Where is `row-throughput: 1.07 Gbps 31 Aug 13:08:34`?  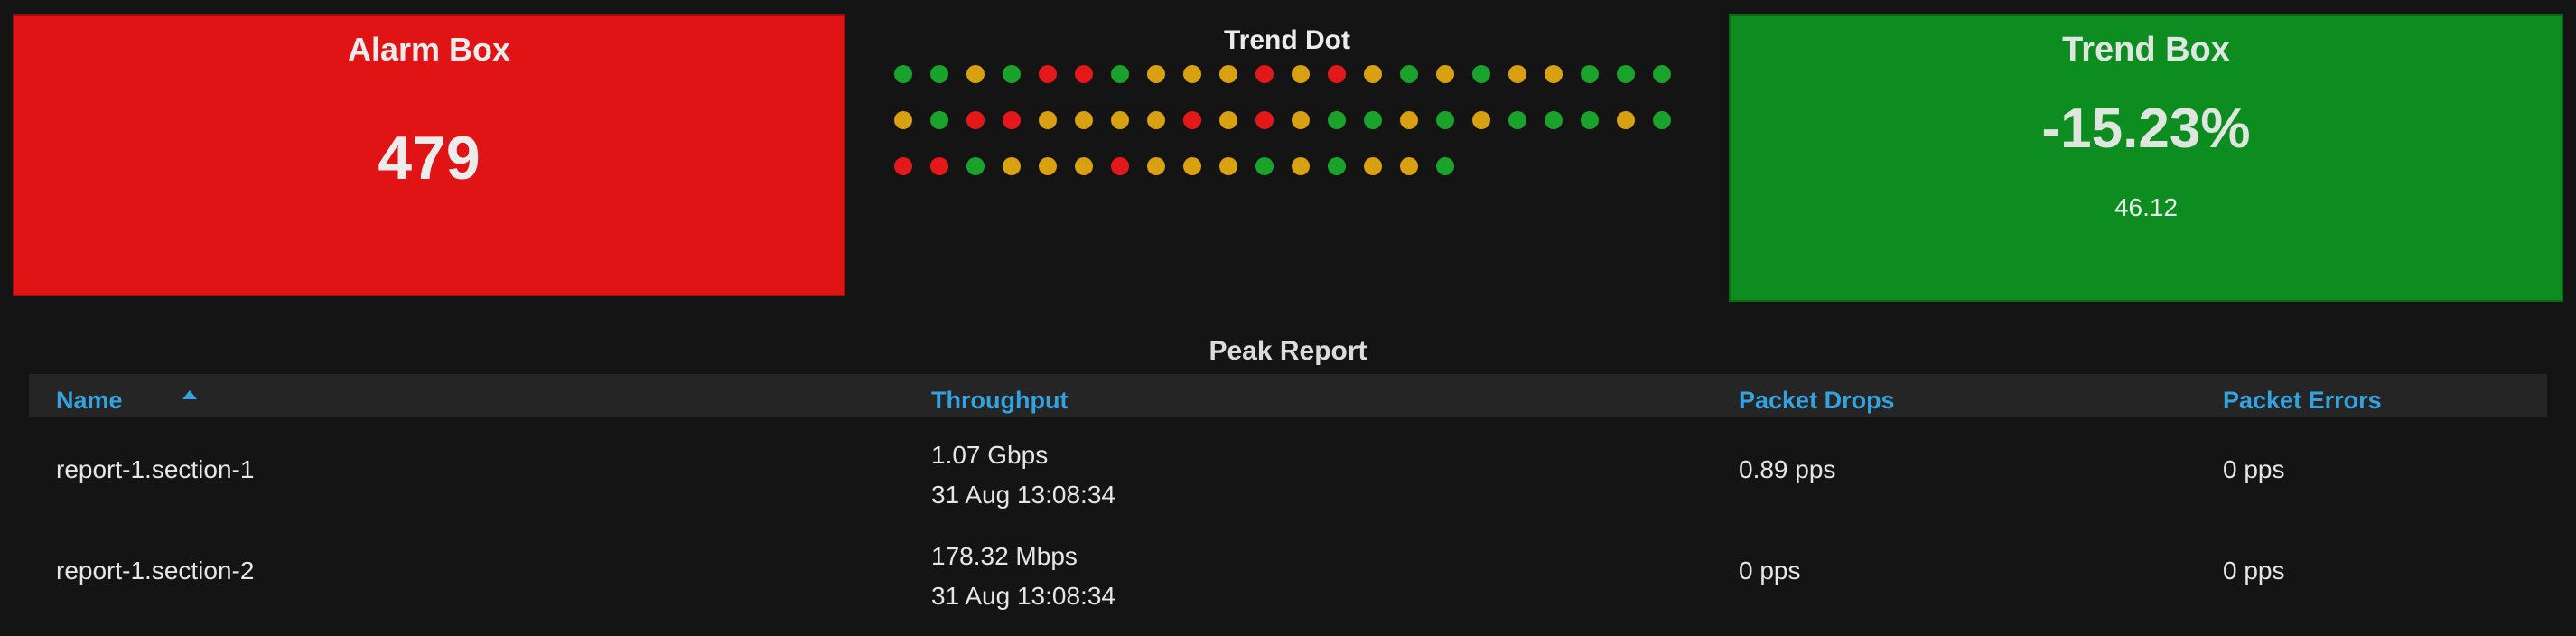 row-throughput: 1.07 Gbps 31 Aug 13:08:34 is located at coordinates (1023, 475).